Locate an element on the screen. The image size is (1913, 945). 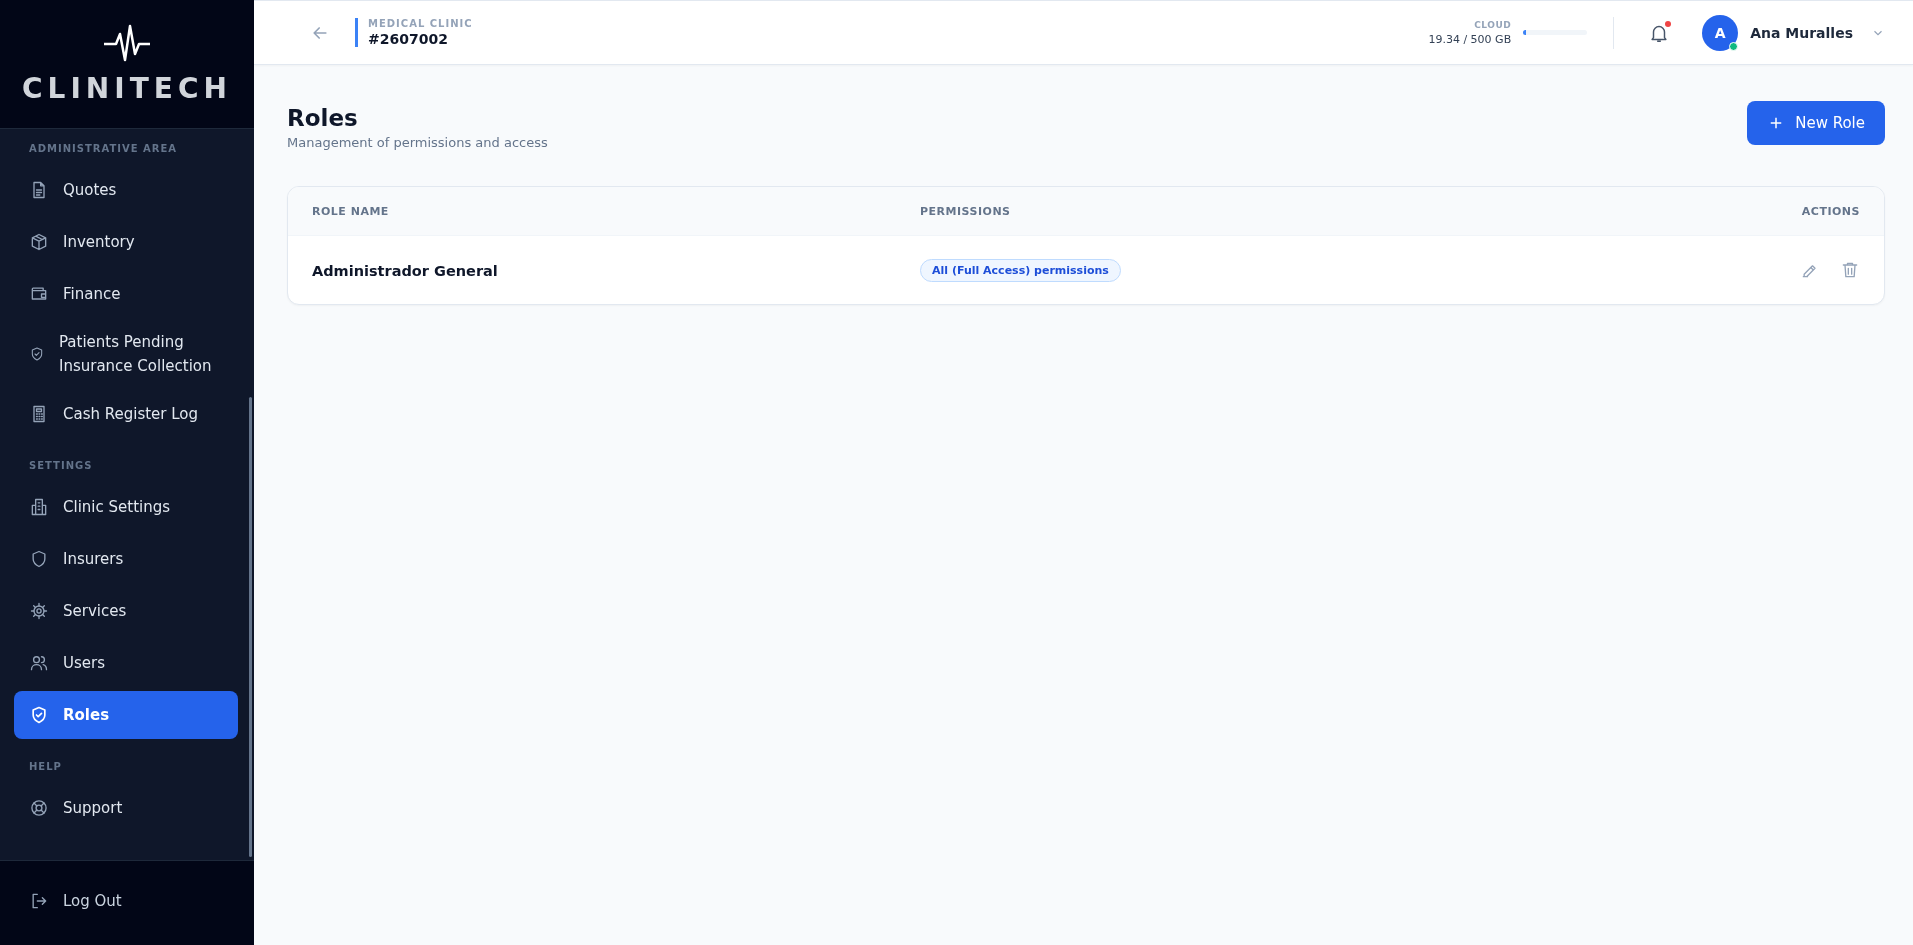
lifebuoy-icon is located at coordinates (39, 808).